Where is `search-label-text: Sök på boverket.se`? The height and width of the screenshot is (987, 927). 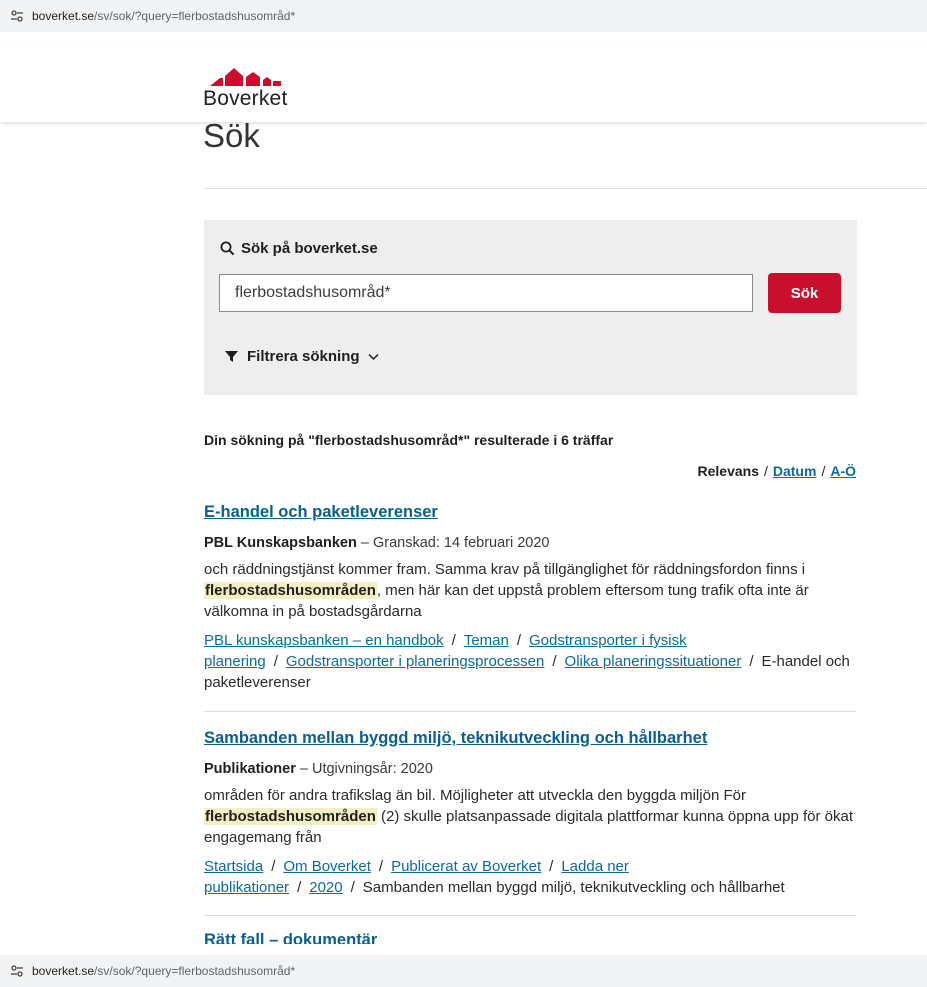
search-label-text: Sök på boverket.se is located at coordinates (309, 248).